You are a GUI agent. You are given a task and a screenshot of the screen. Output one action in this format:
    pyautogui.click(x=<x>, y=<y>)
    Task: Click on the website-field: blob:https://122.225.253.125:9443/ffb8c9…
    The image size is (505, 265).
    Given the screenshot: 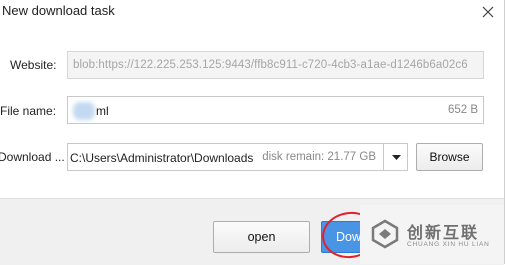 What is the action you would take?
    pyautogui.click(x=275, y=65)
    